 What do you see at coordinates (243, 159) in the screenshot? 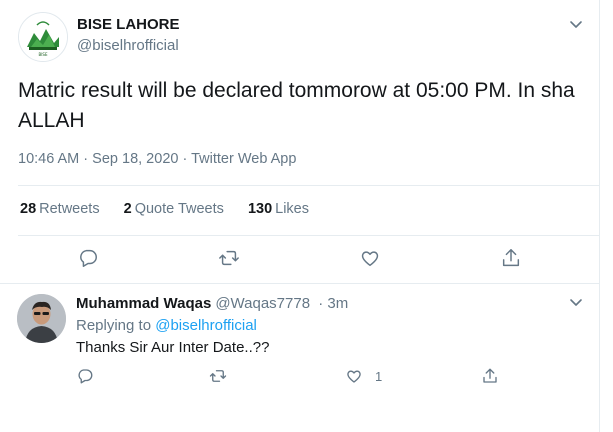
I see `tweet-source: Twitter Web App` at bounding box center [243, 159].